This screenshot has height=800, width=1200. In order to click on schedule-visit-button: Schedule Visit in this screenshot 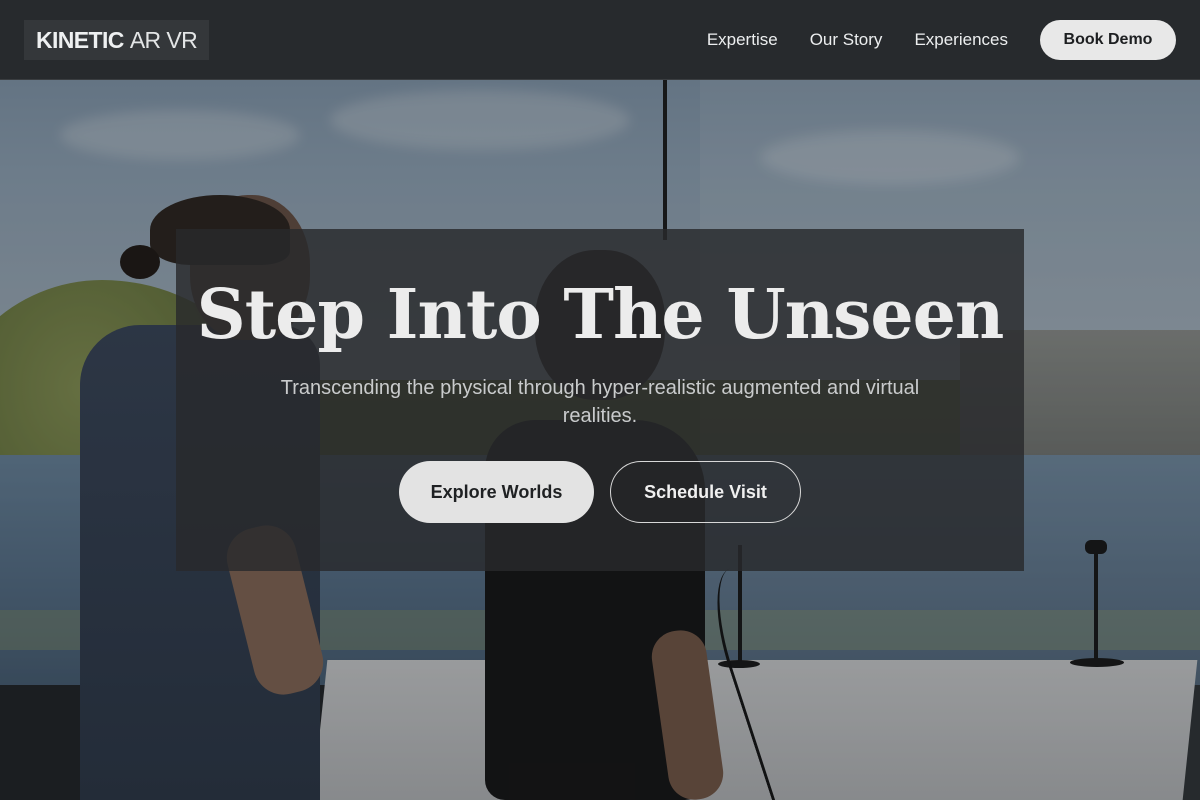, I will do `click(705, 492)`.